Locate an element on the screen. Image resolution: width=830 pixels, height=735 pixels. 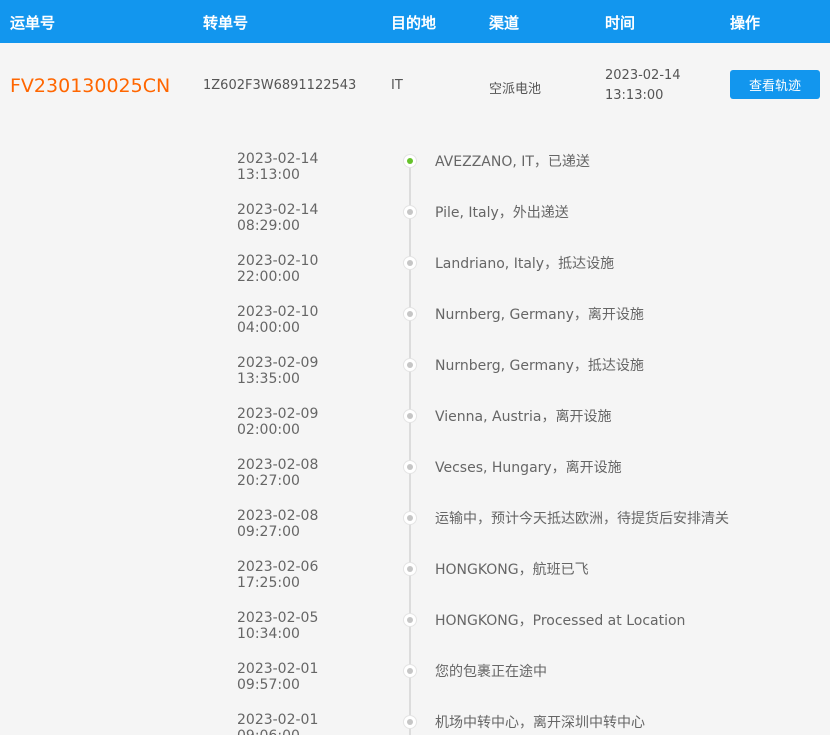
timeline-event: 2023-02-08 20:27:00 Vecses, Hungary，离开设施 is located at coordinates (415, 482).